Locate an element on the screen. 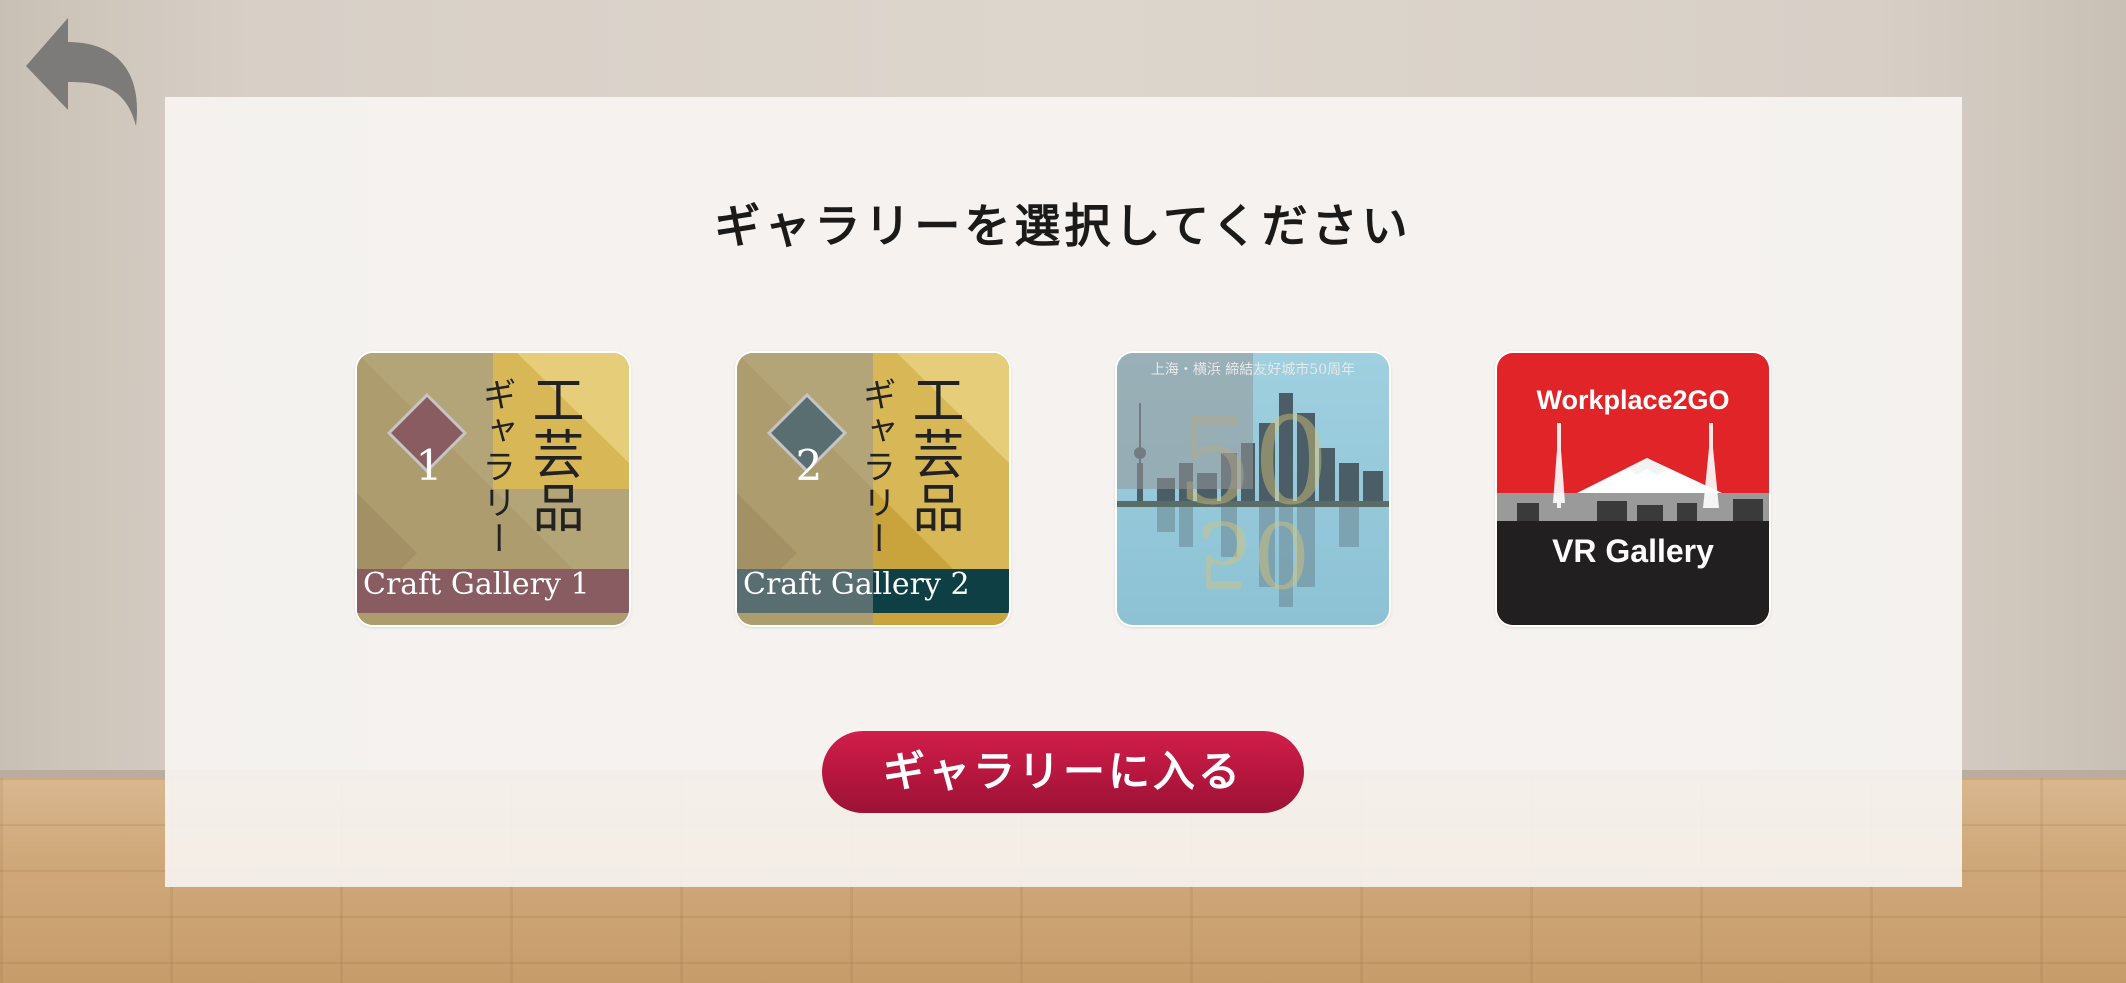  gallery-number: 1 is located at coordinates (429, 465).